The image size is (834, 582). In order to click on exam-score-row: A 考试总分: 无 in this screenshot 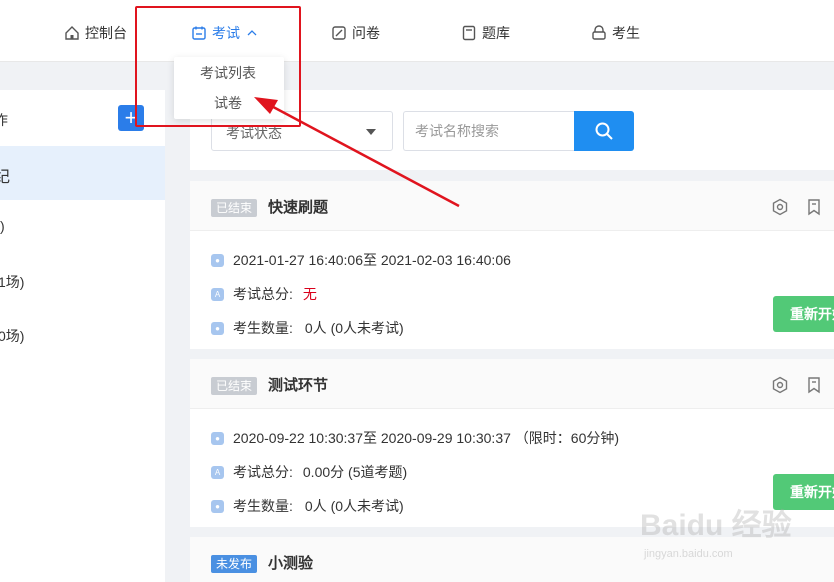, I will do `click(264, 294)`.